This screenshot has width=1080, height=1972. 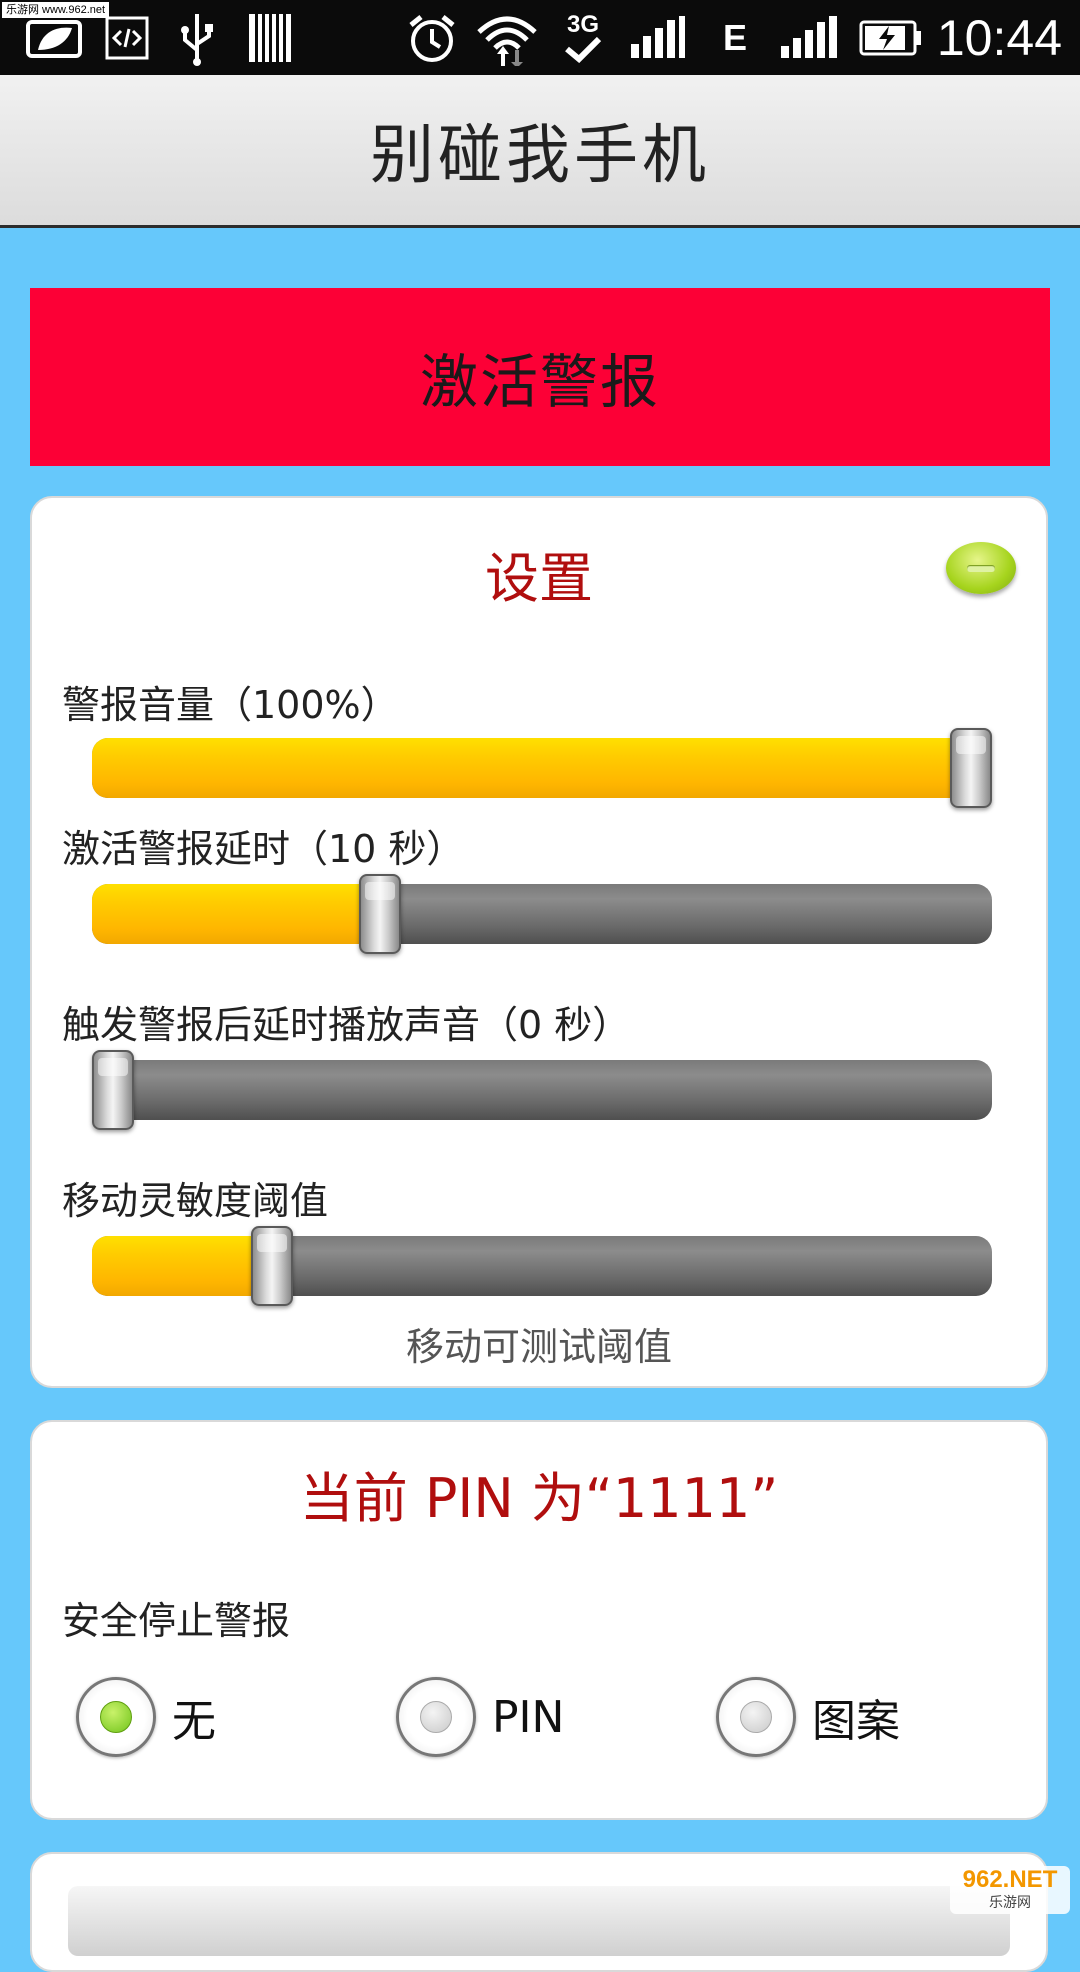 What do you see at coordinates (263, 849) in the screenshot?
I see `activation-delay-label: 激活警报延时（10 秒）` at bounding box center [263, 849].